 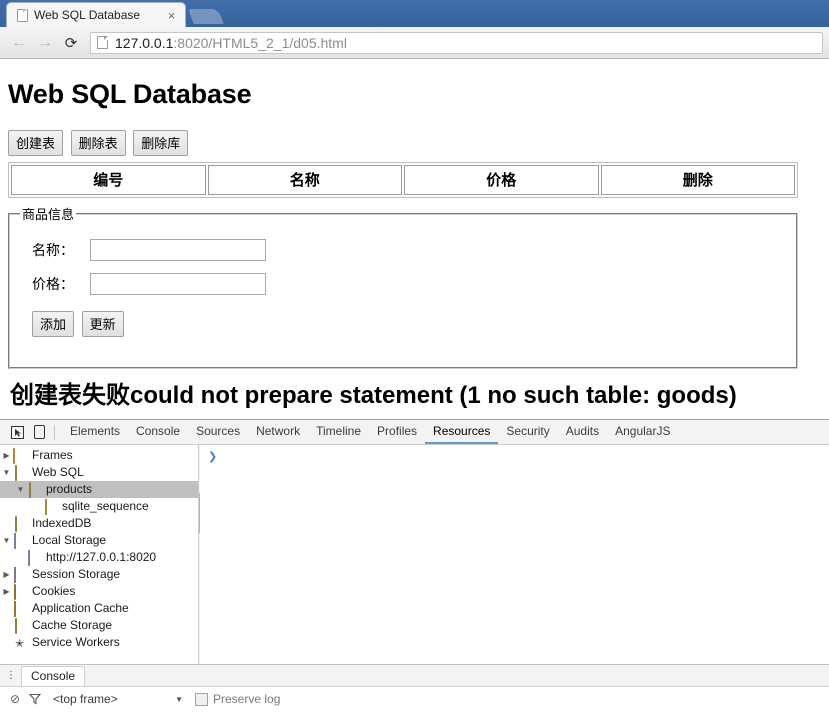 I want to click on tree-label: Service Workers, so click(x=76, y=642).